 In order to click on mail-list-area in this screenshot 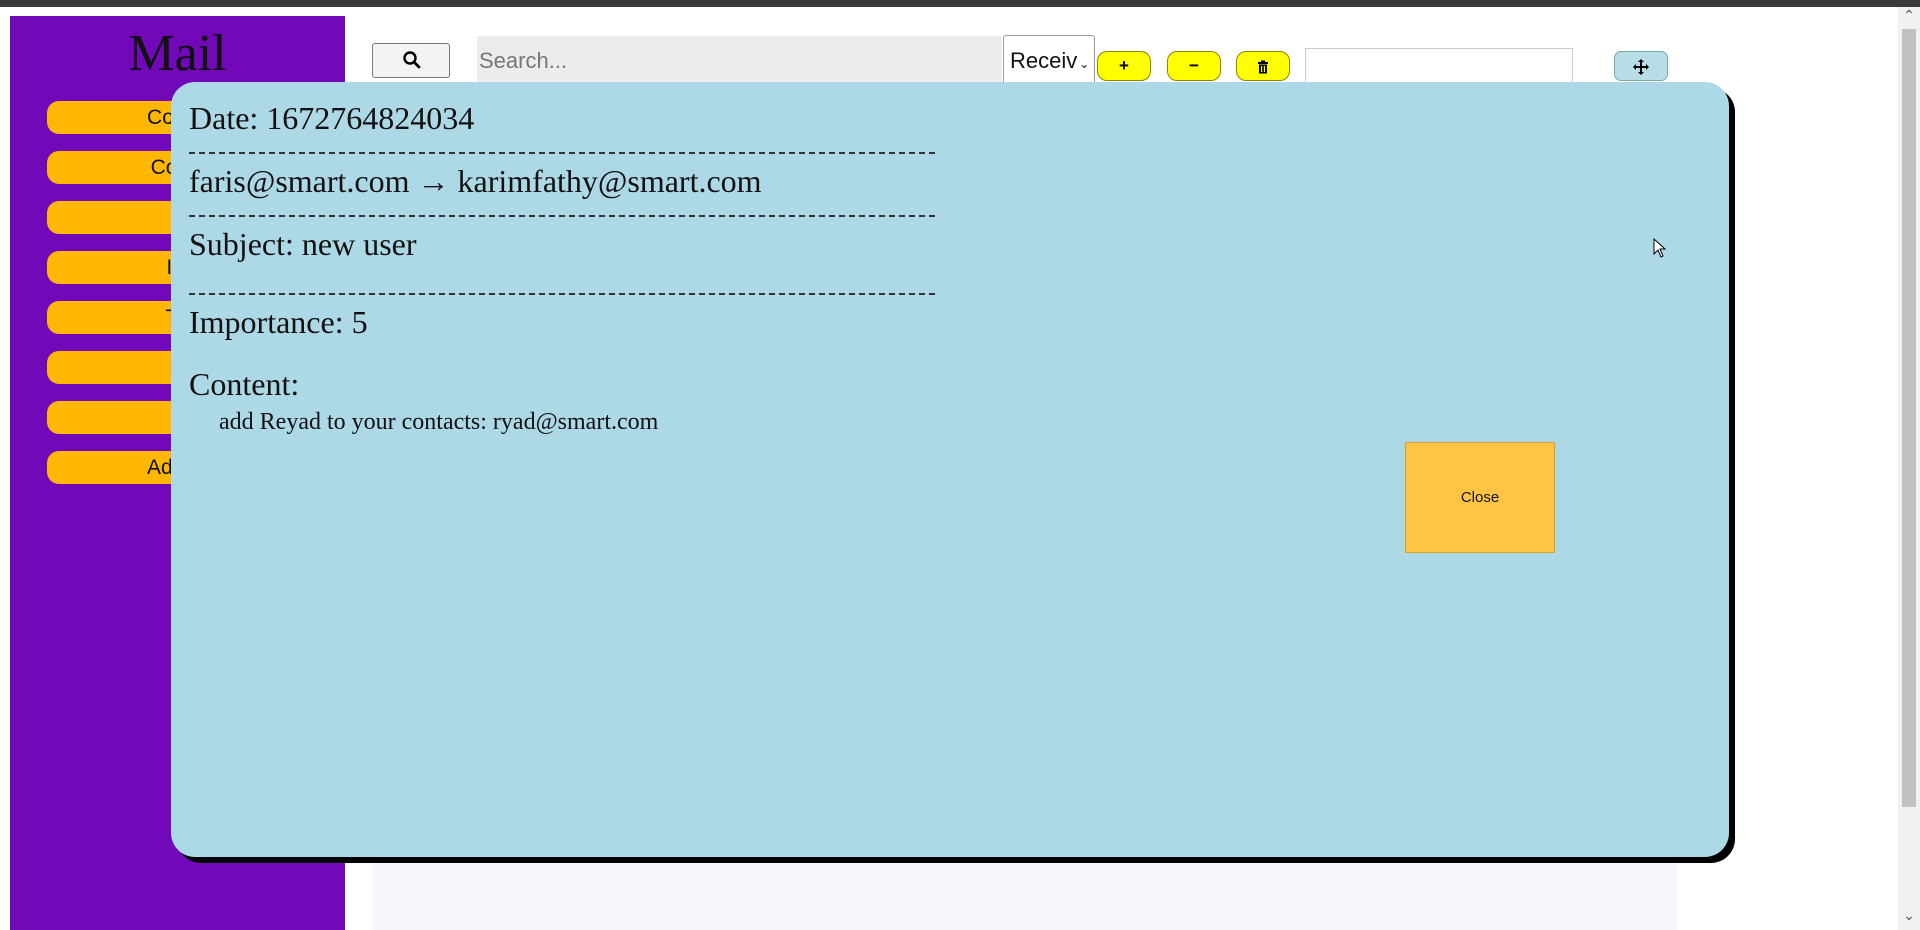, I will do `click(1024, 892)`.